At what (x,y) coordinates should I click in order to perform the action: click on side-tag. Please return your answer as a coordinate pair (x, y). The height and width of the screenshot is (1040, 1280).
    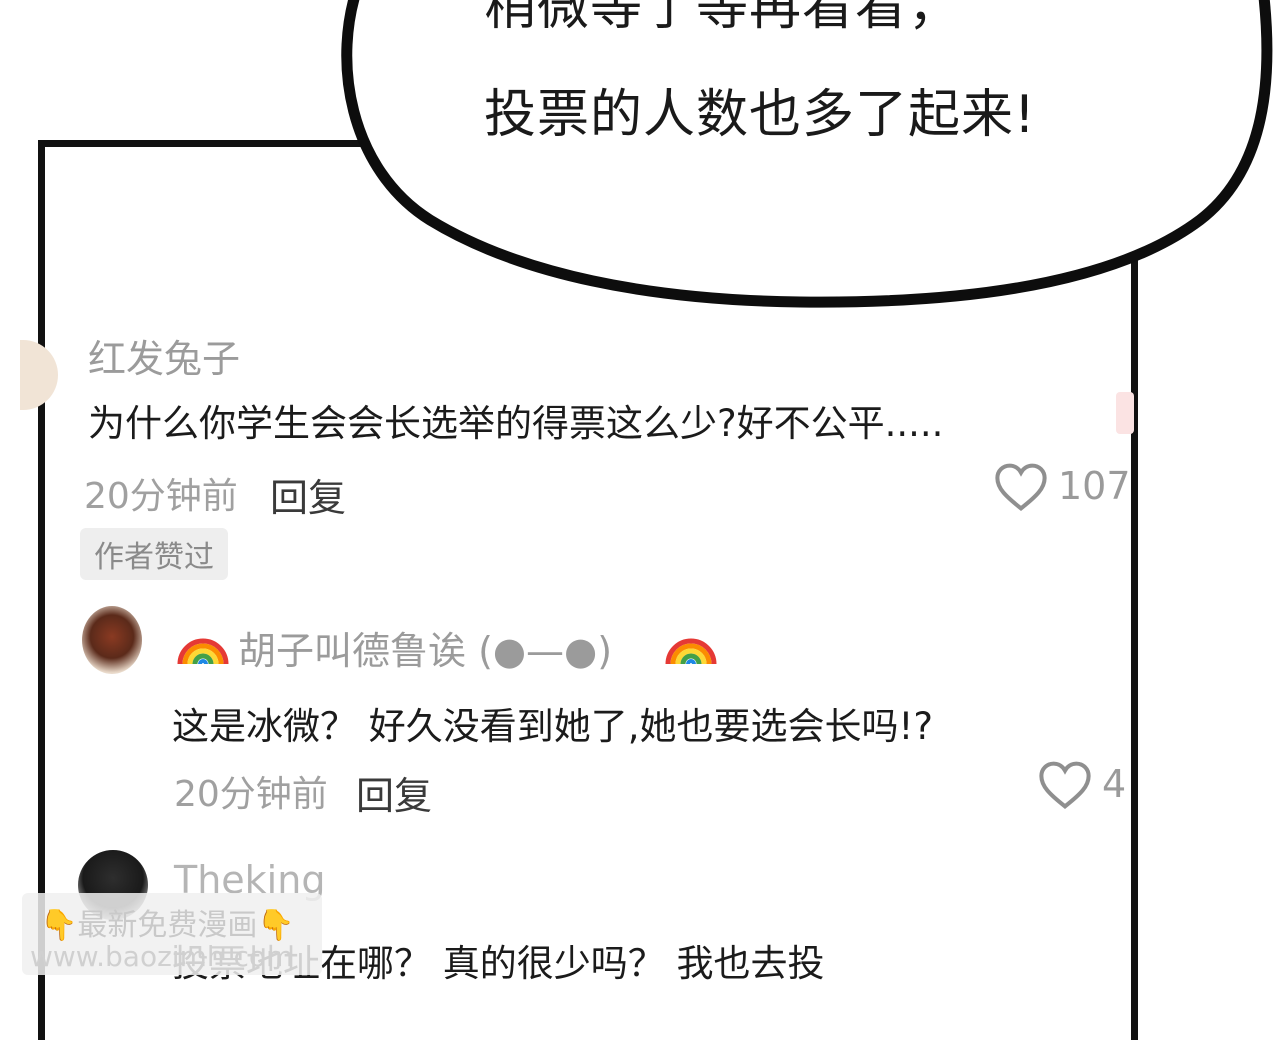
    Looking at the image, I should click on (1125, 413).